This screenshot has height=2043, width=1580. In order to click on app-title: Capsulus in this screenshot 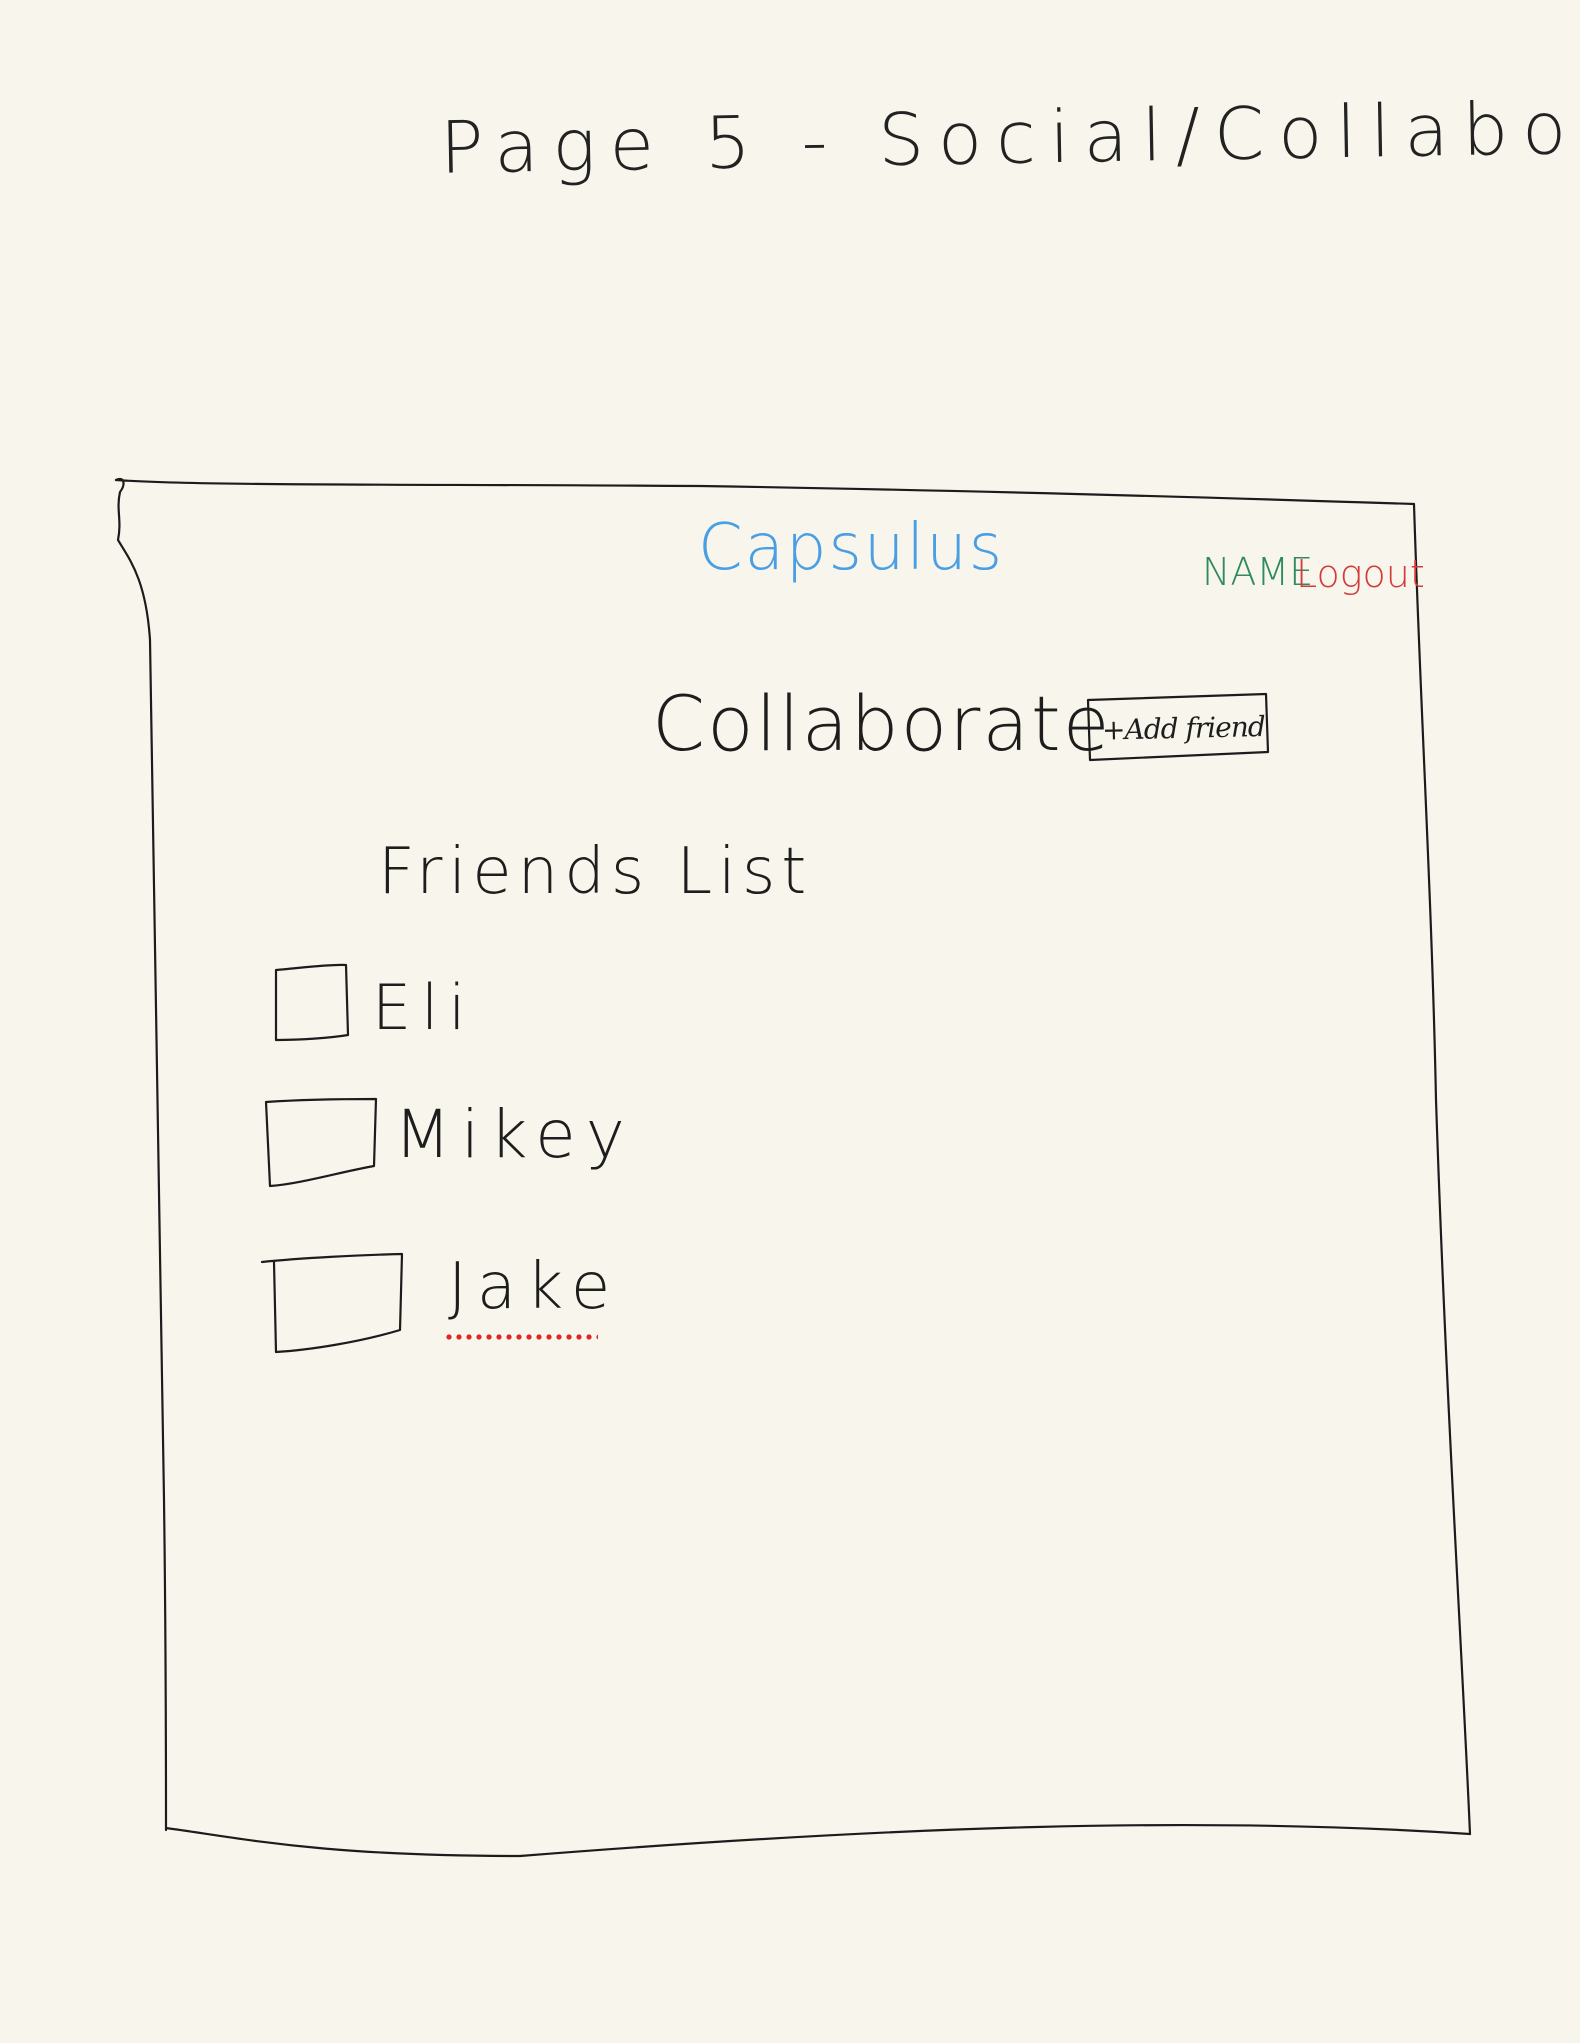, I will do `click(851, 548)`.